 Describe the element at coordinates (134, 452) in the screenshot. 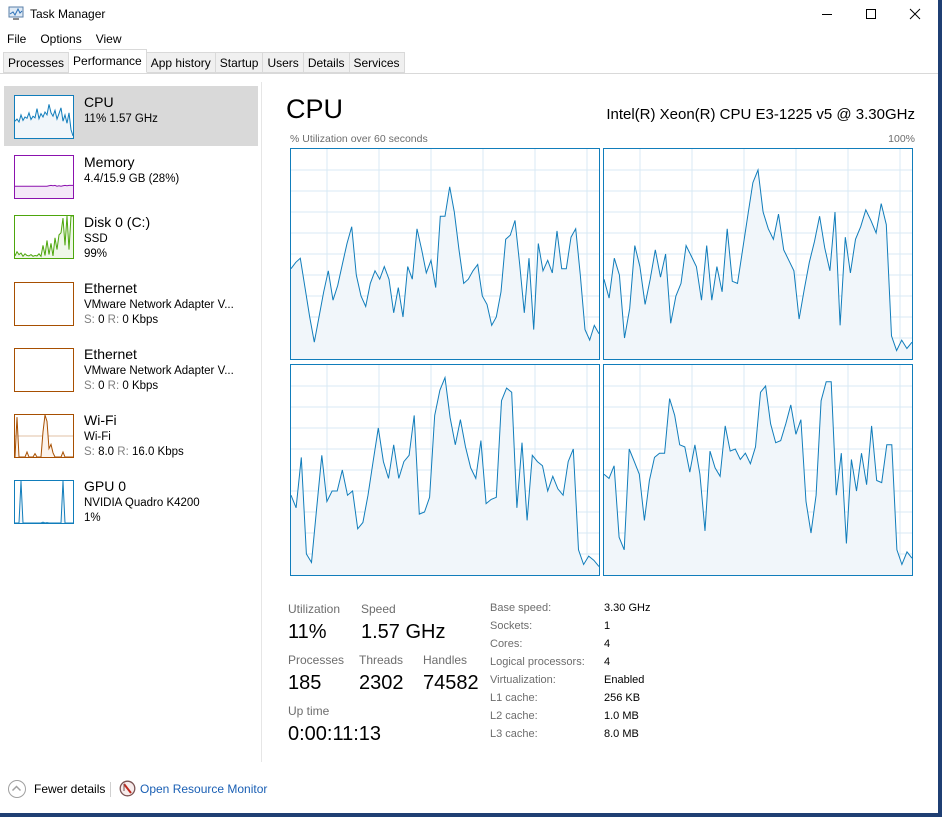

I see `sidebar-item-throughput: S: 8.0 R: 16.0 Kbps` at that location.